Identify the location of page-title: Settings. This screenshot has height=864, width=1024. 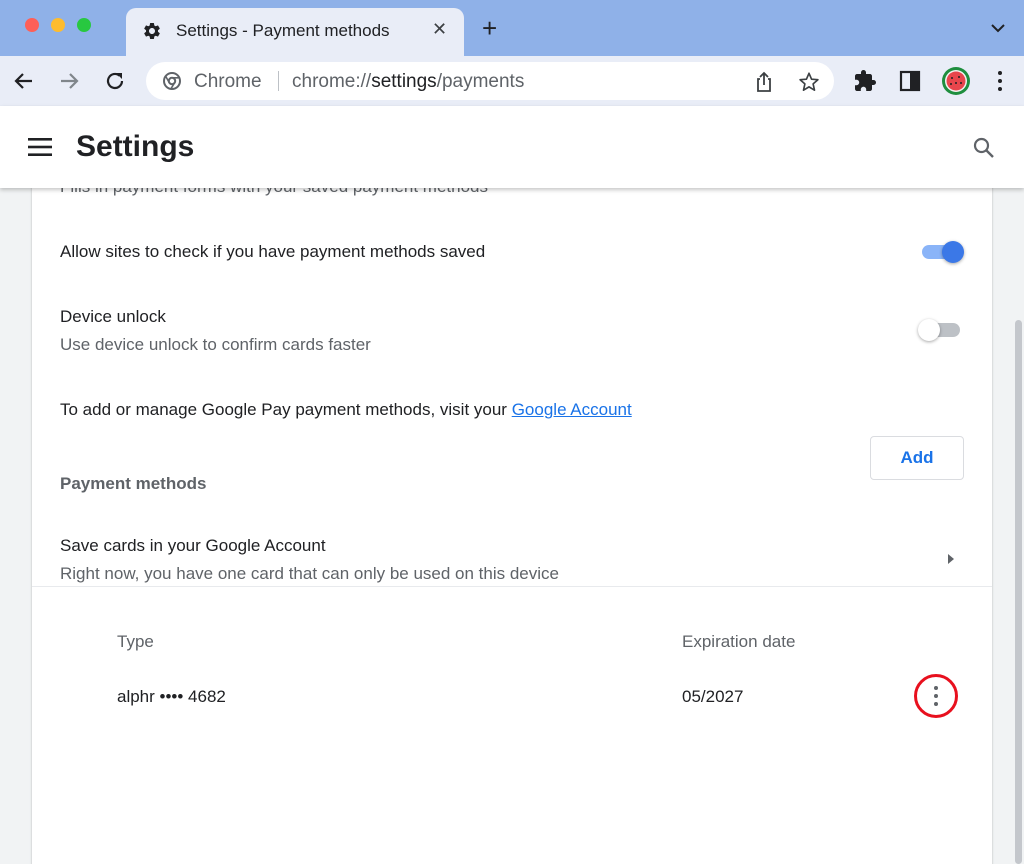
(135, 146).